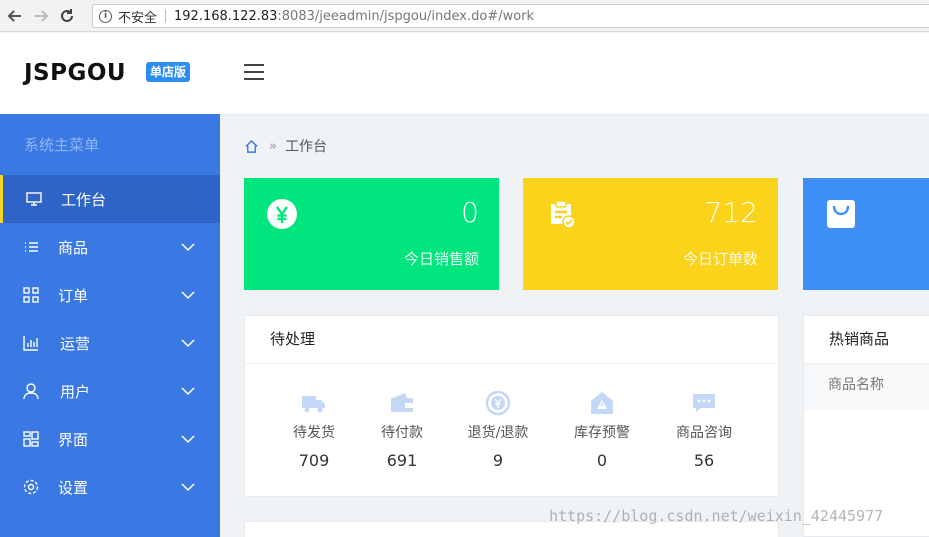 This screenshot has width=929, height=537. I want to click on reload-button, so click(67, 16).